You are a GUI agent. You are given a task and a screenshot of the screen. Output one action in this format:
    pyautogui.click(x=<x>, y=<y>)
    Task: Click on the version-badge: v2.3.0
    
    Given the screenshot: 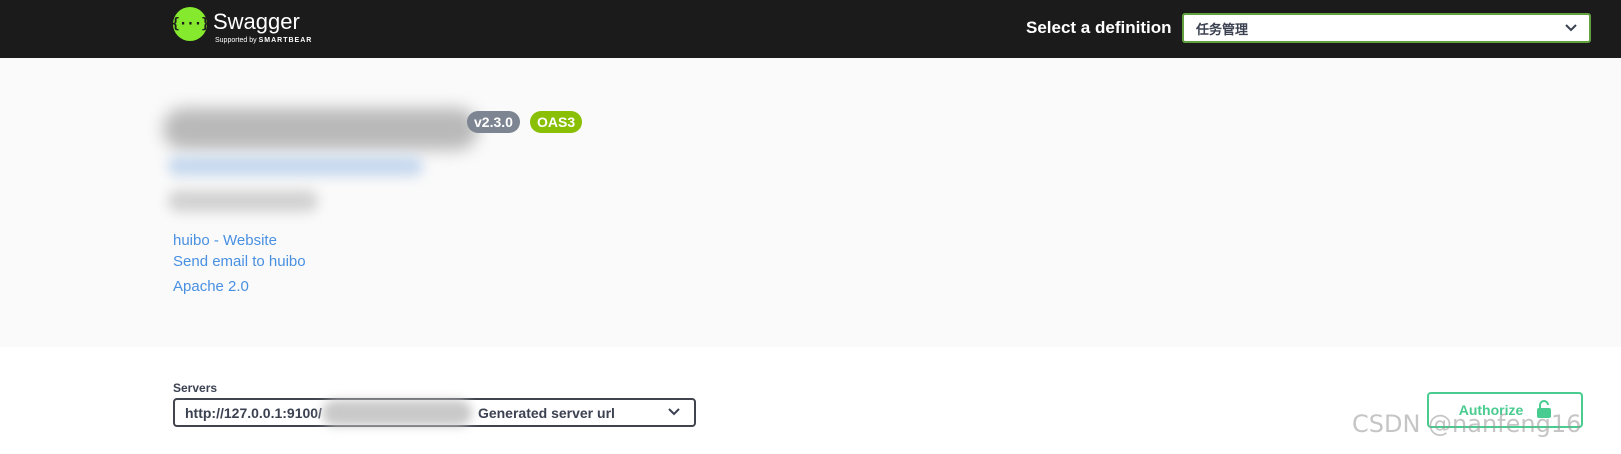 What is the action you would take?
    pyautogui.click(x=493, y=122)
    